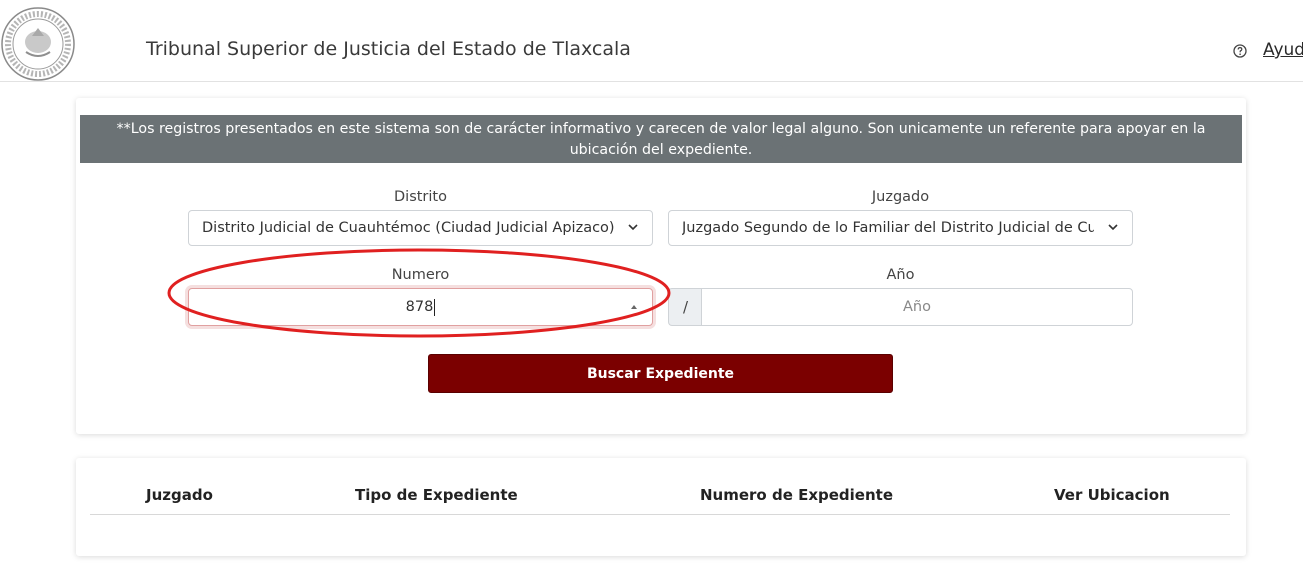 The width and height of the screenshot is (1303, 585). What do you see at coordinates (435, 307) in the screenshot?
I see `text-caret` at bounding box center [435, 307].